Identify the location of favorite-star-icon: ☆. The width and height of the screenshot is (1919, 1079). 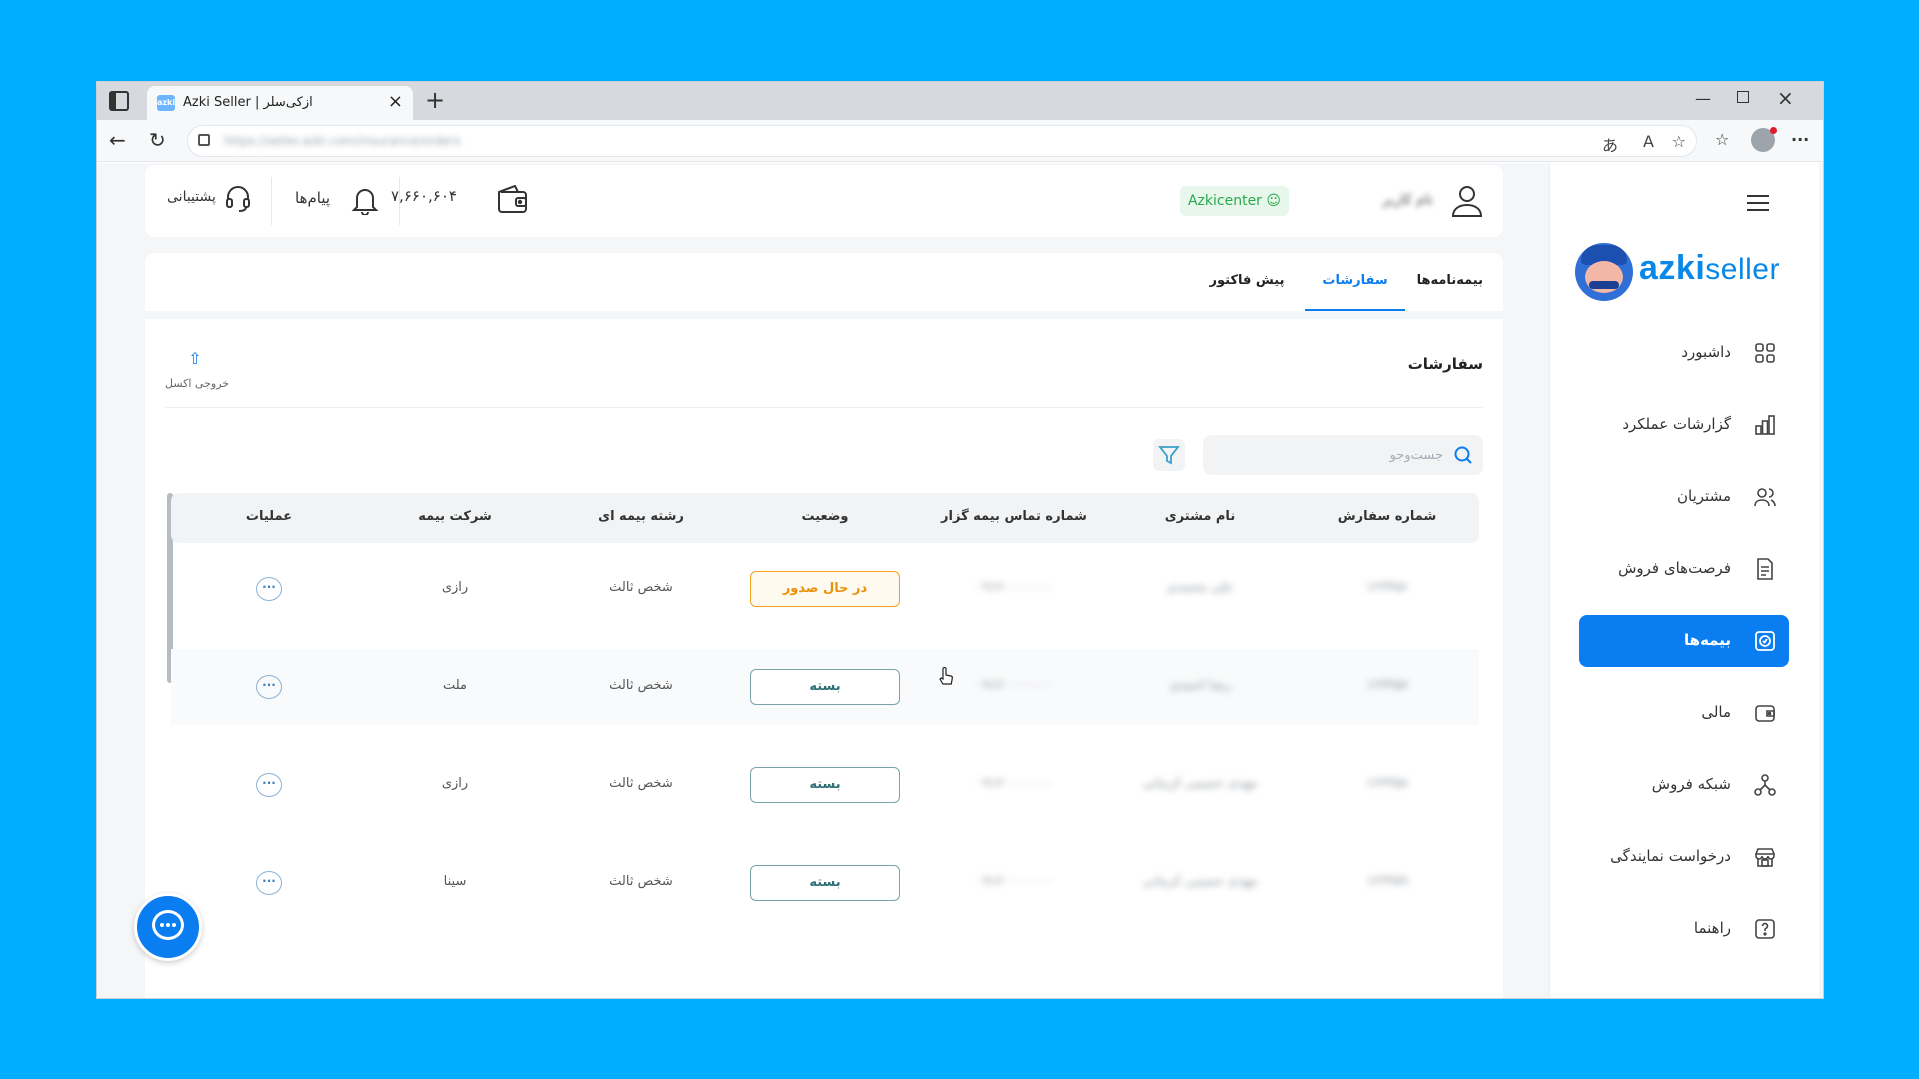
(1679, 141).